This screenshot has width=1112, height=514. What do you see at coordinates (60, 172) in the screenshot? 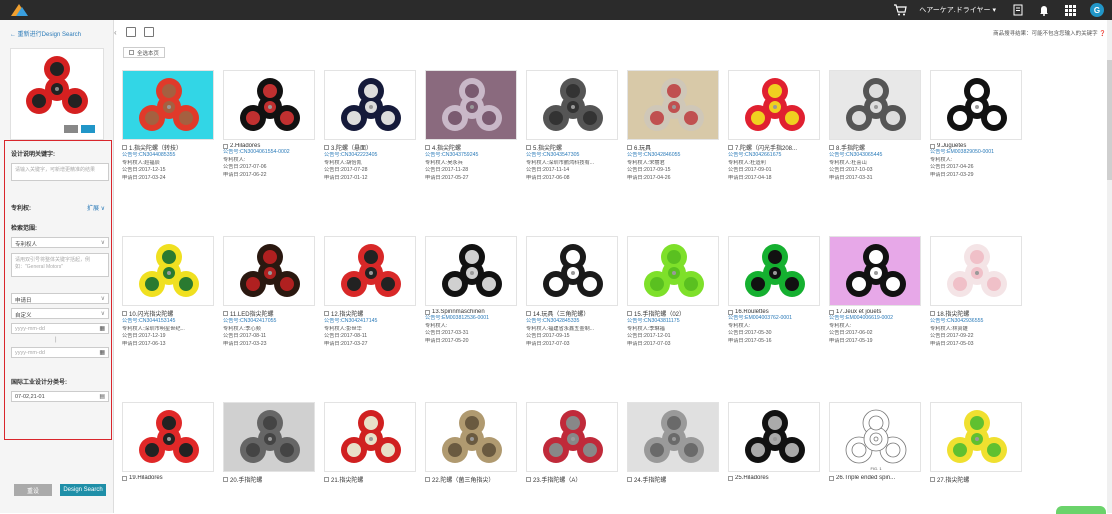
I see `keywords-input: 请输入关键字，可新增更精准的结果` at bounding box center [60, 172].